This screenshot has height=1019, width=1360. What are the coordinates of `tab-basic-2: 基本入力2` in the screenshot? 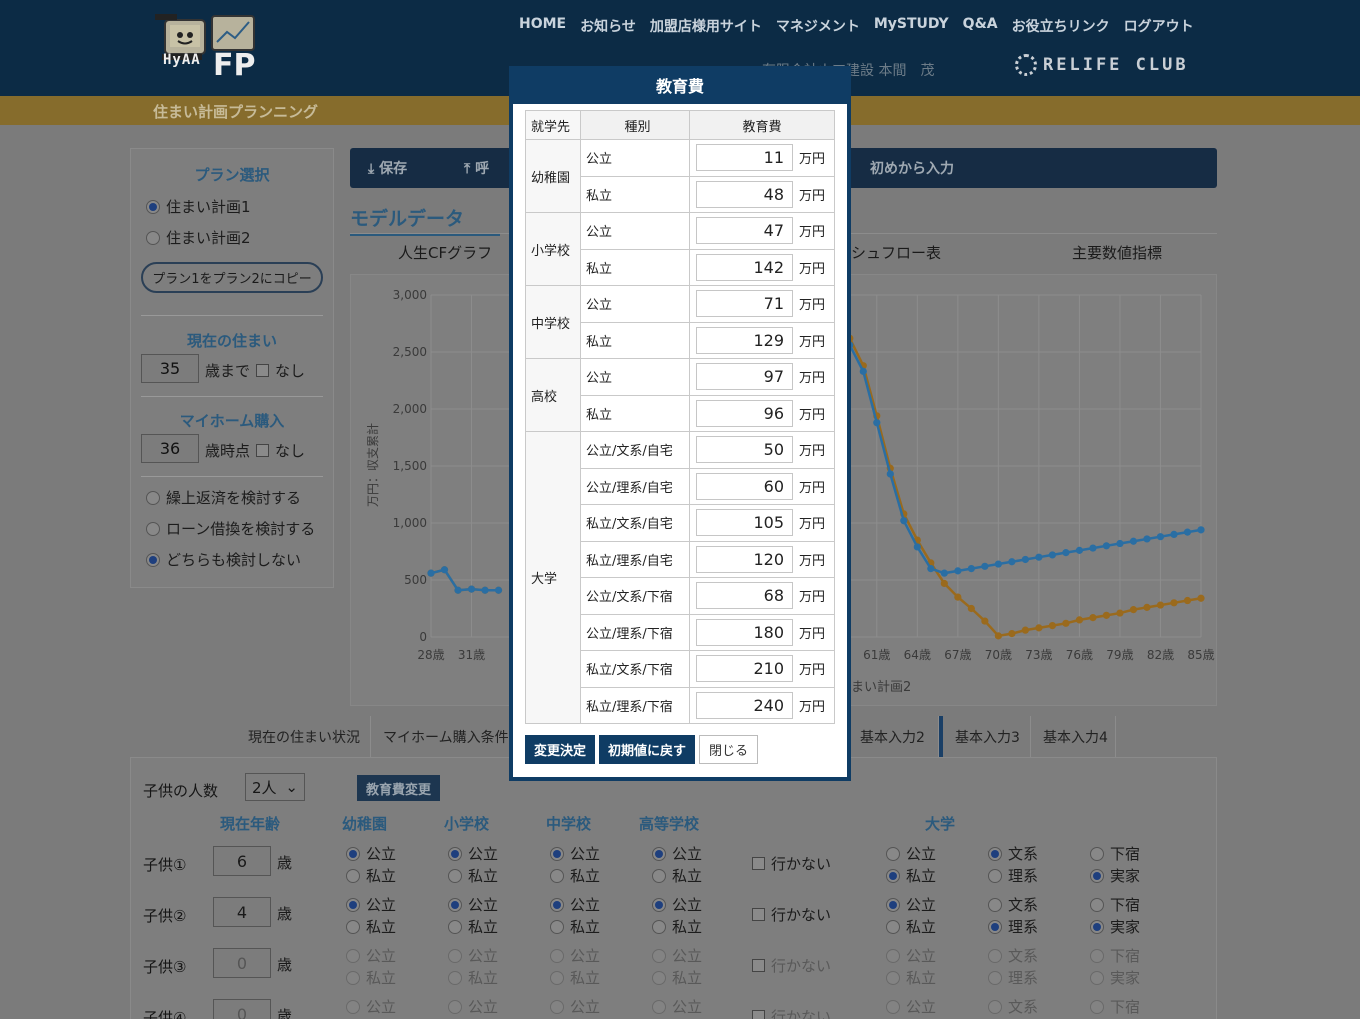 It's located at (893, 737).